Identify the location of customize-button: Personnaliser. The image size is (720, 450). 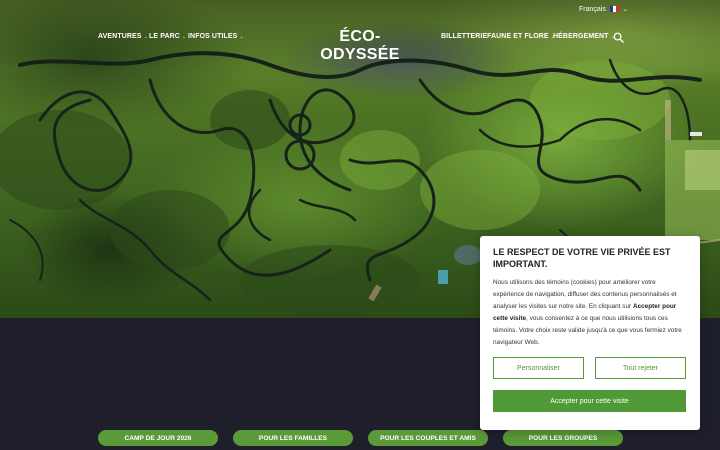
(538, 368).